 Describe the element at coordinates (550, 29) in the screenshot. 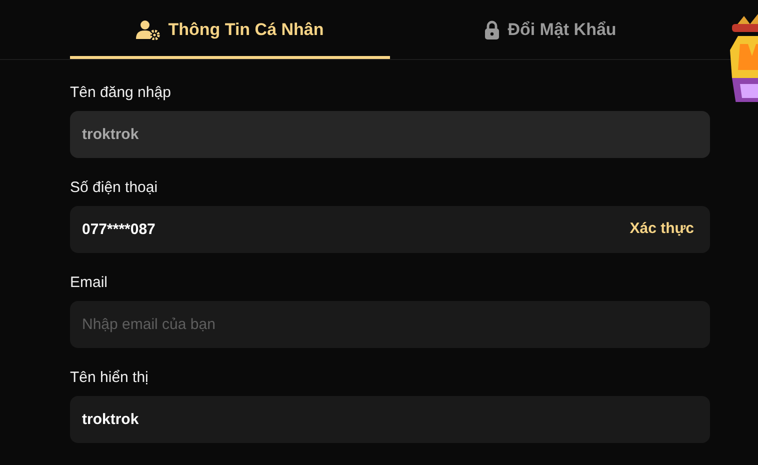

I see `tab: Đổi Mật Khẩu` at that location.